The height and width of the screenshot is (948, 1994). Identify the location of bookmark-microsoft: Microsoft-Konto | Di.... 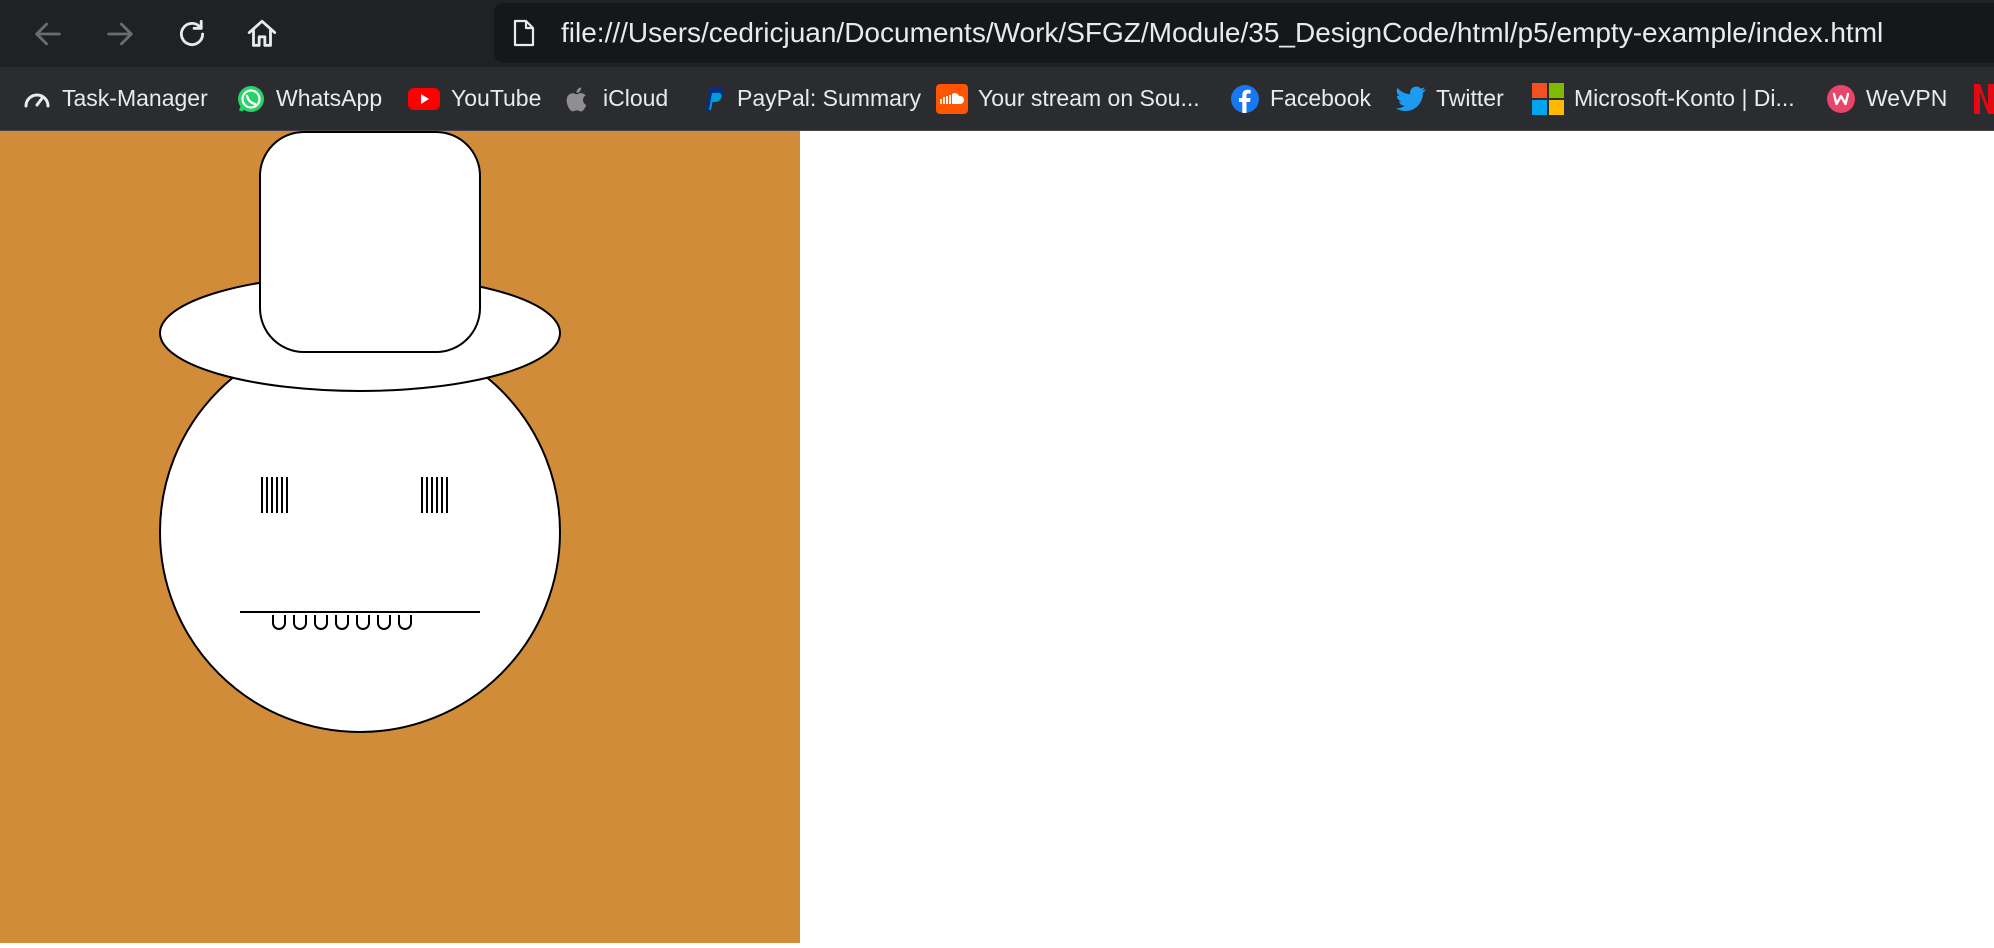
(1663, 98).